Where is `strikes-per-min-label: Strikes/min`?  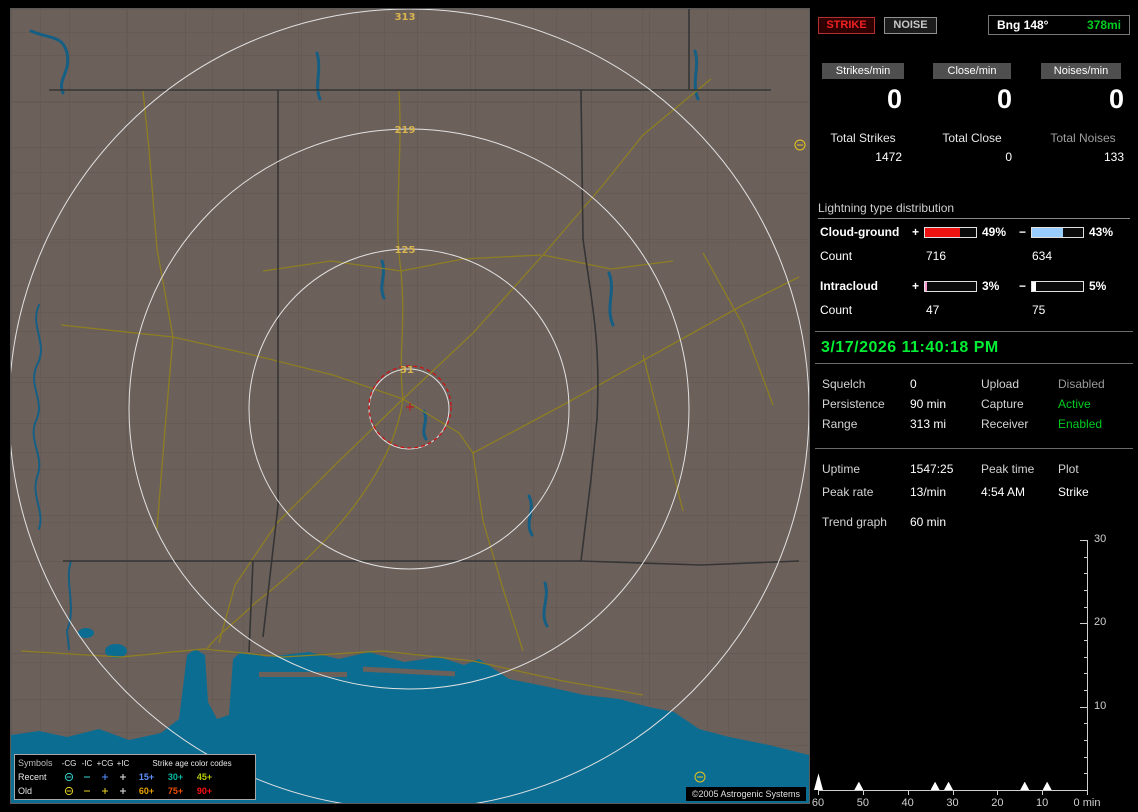 strikes-per-min-label: Strikes/min is located at coordinates (863, 71).